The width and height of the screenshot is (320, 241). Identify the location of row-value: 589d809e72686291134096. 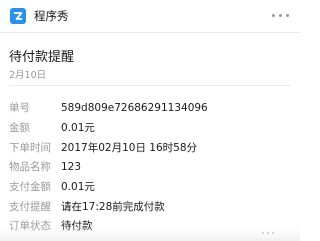
(134, 107).